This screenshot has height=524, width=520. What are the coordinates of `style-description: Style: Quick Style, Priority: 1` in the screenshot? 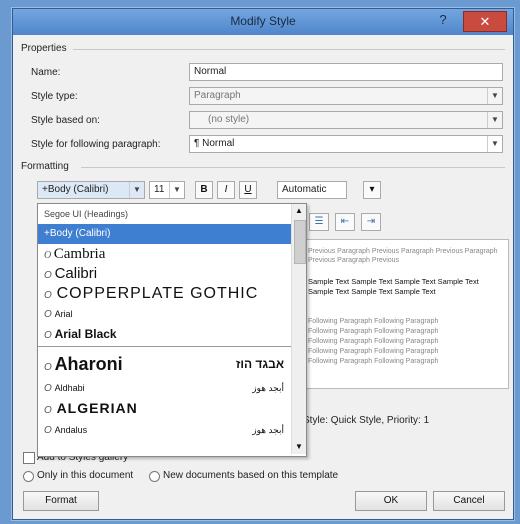 It's located at (366, 420).